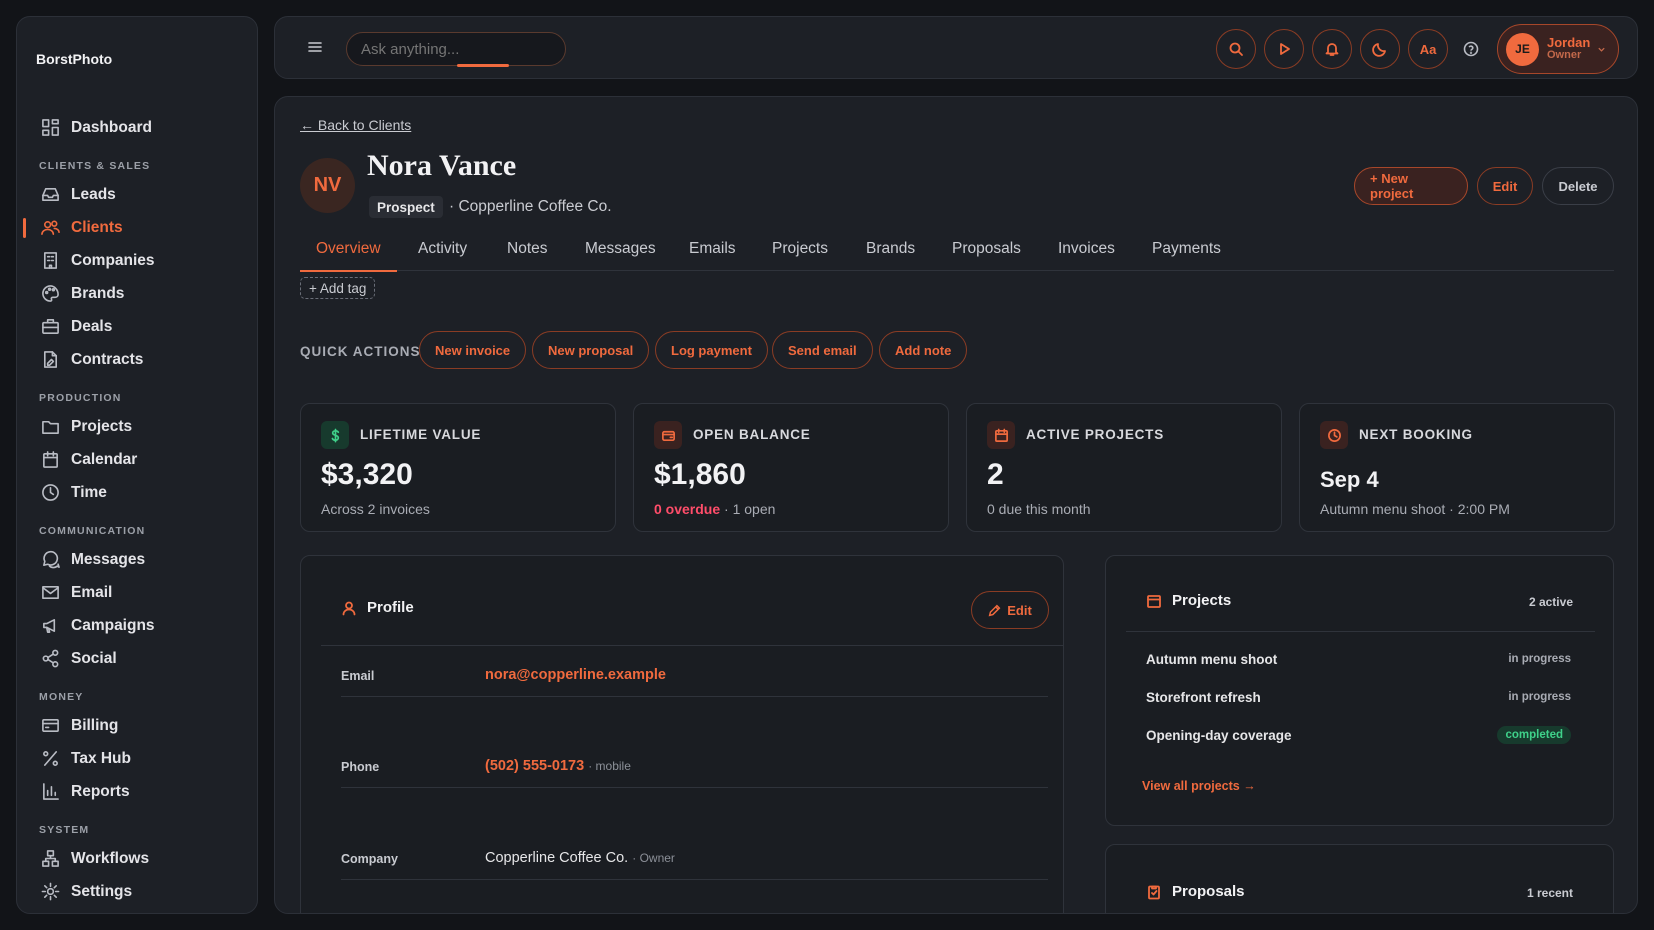  I want to click on bell-icon, so click(1332, 49).